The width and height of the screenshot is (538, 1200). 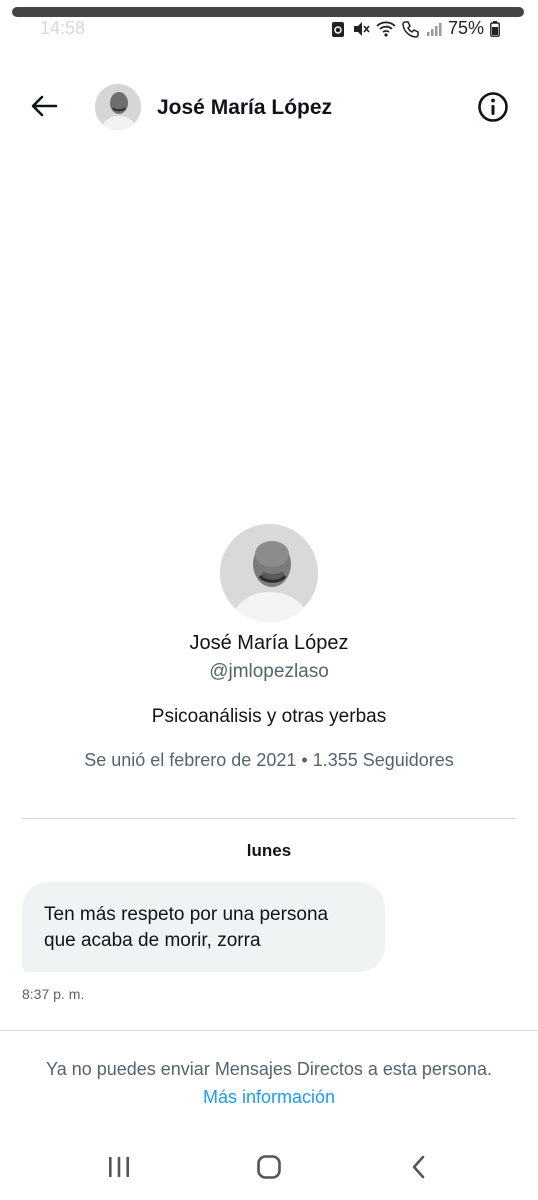 I want to click on arrow-left-icon, so click(x=44, y=108).